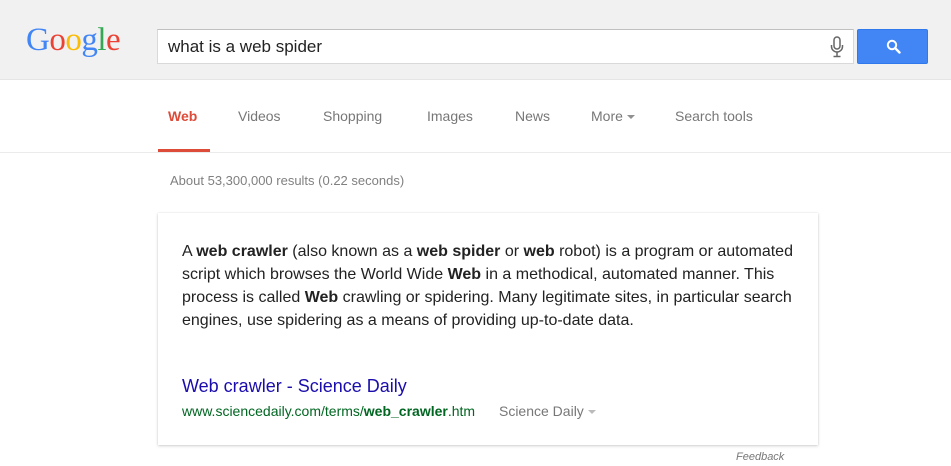 The width and height of the screenshot is (951, 466). I want to click on result-stats: About 53,300,000 results (0.22 seconds), so click(287, 180).